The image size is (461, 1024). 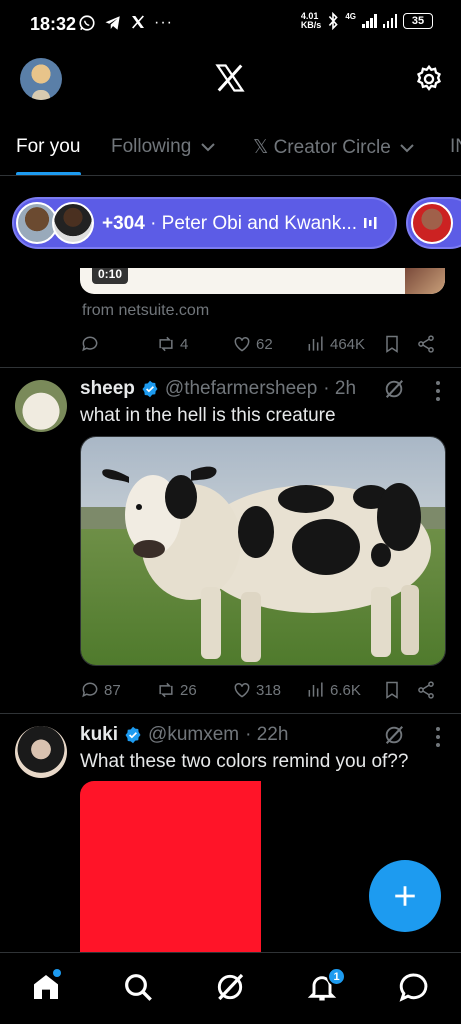 I want to click on views-button: 6.6K, so click(x=333, y=690).